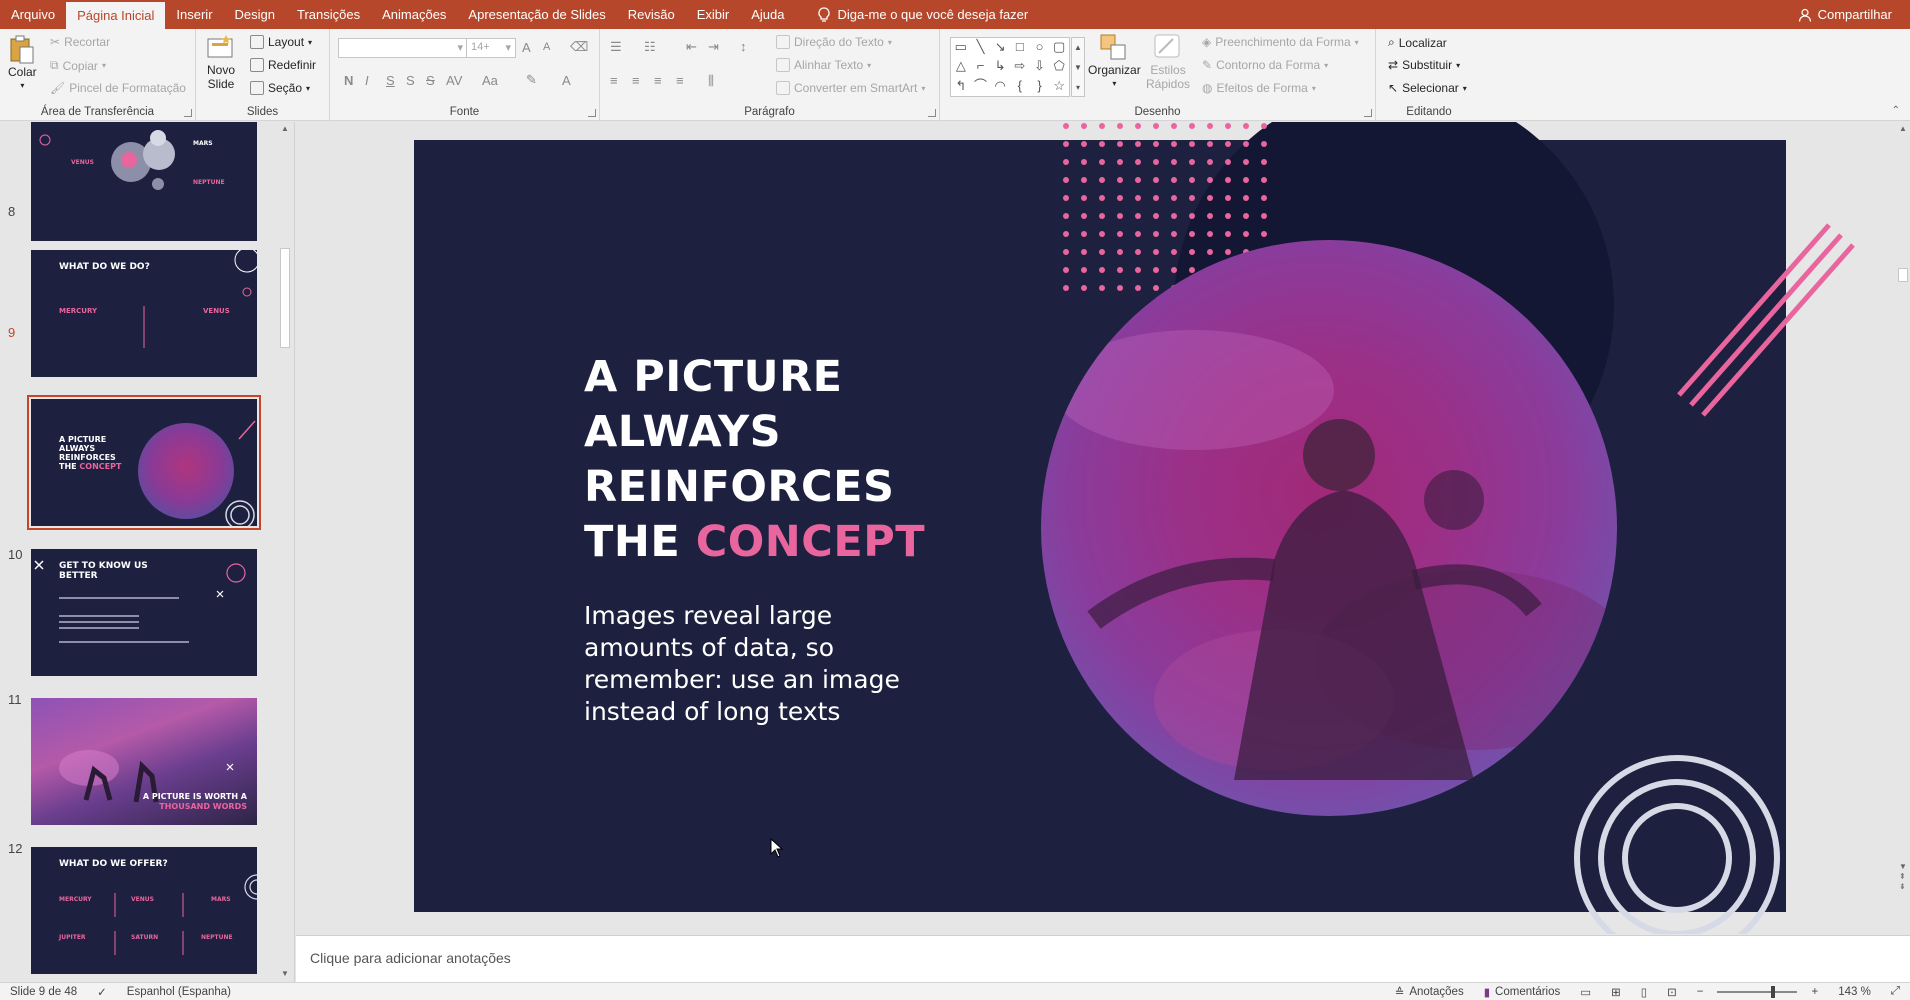 The image size is (1910, 1000). I want to click on zoom-slider, so click(1757, 991).